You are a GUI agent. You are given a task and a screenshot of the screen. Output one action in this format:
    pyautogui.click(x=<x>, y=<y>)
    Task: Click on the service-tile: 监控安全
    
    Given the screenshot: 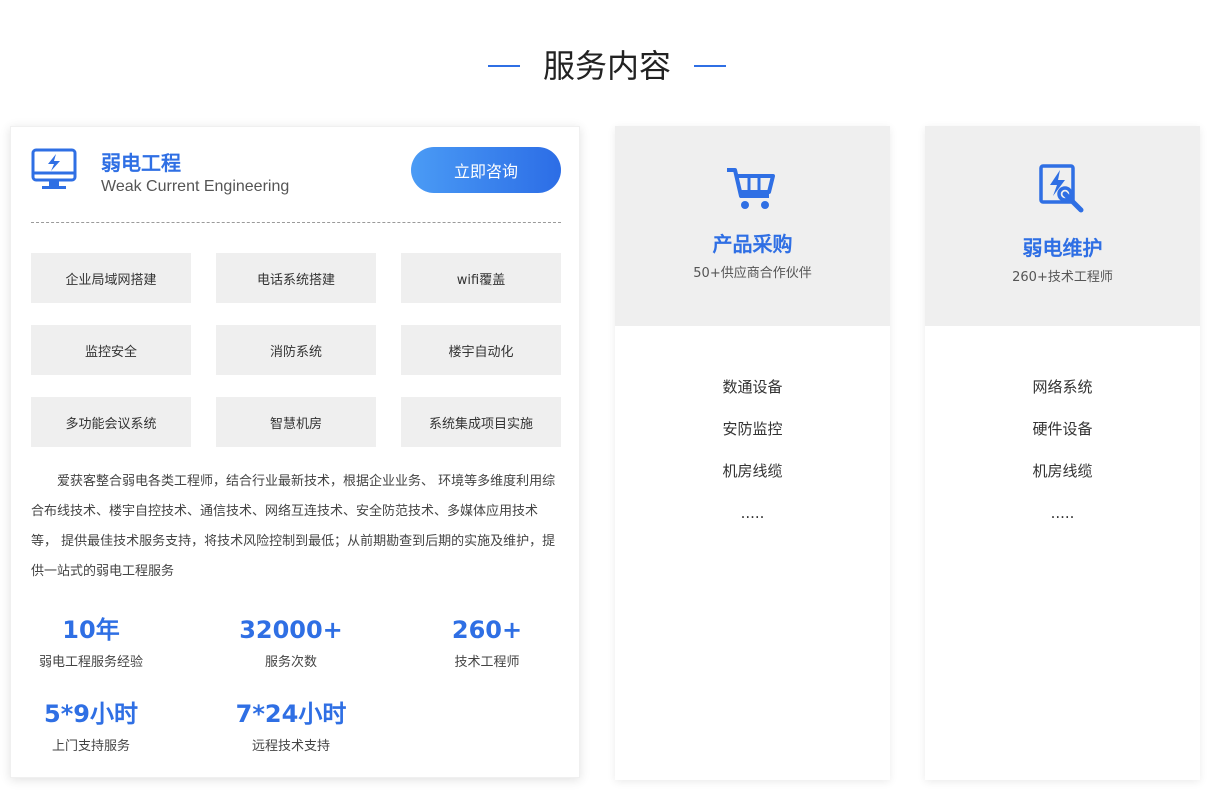 What is the action you would take?
    pyautogui.click(x=111, y=350)
    